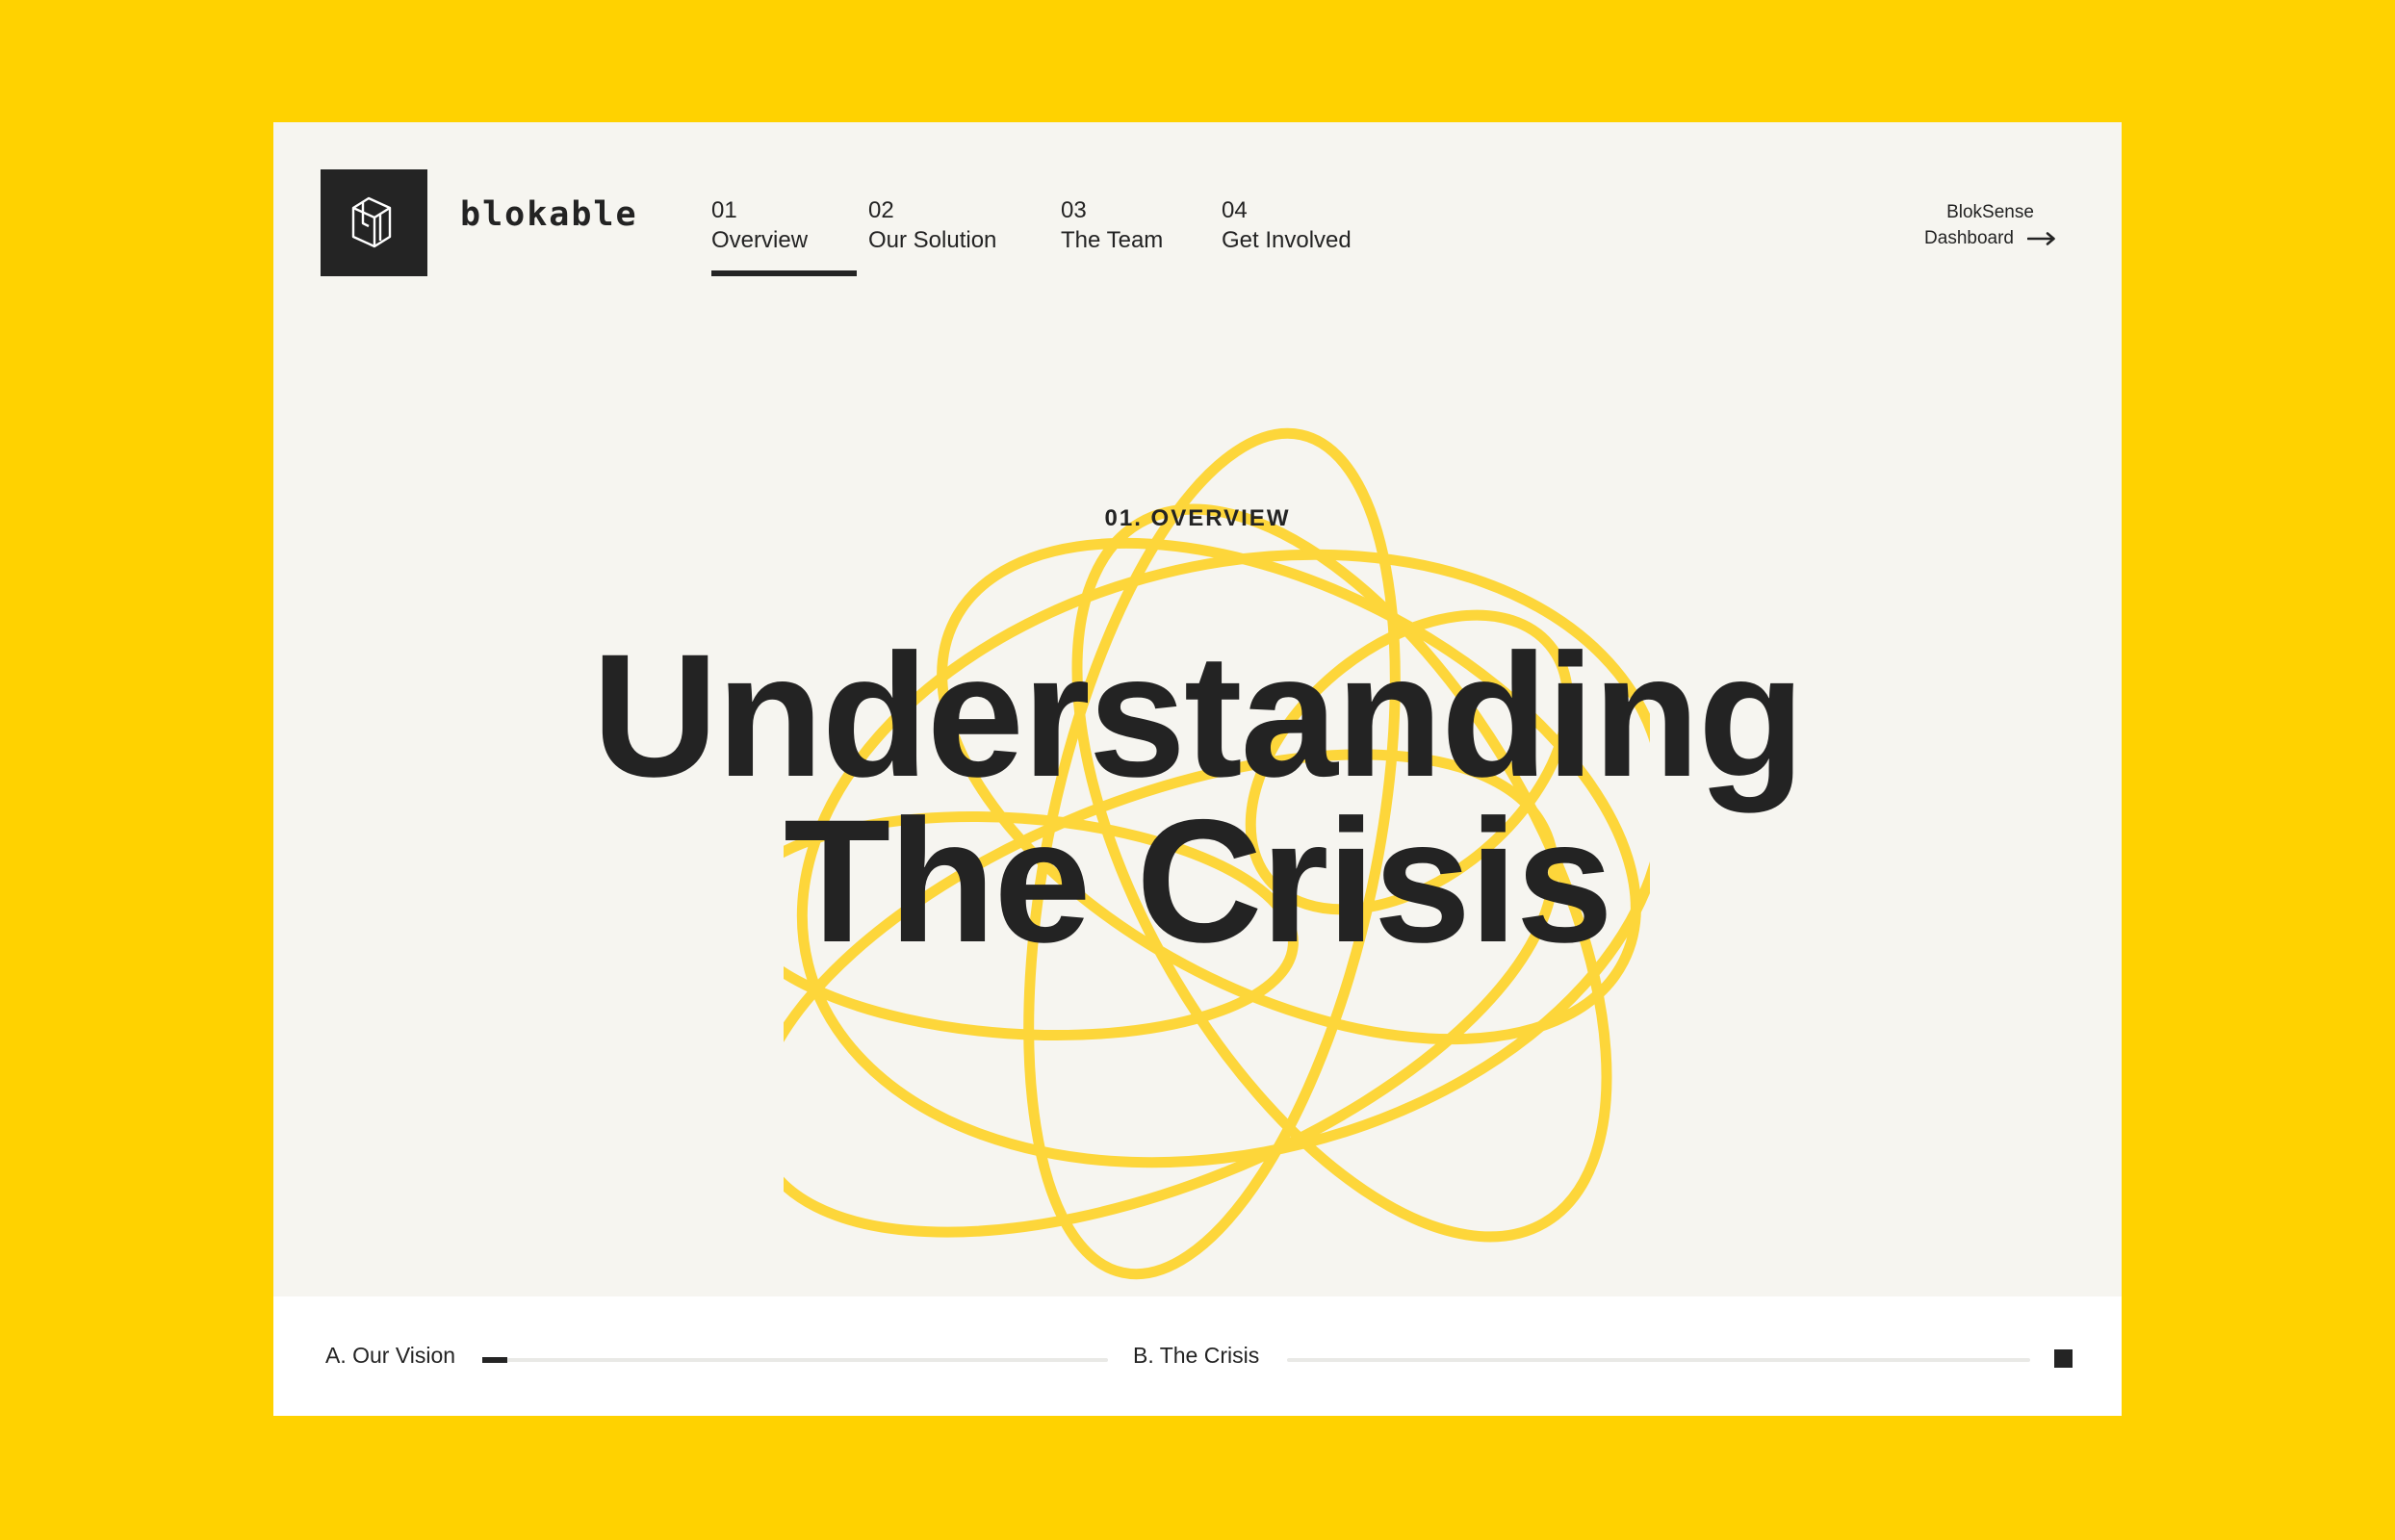 Image resolution: width=2395 pixels, height=1540 pixels. I want to click on nav-active-indicator, so click(784, 273).